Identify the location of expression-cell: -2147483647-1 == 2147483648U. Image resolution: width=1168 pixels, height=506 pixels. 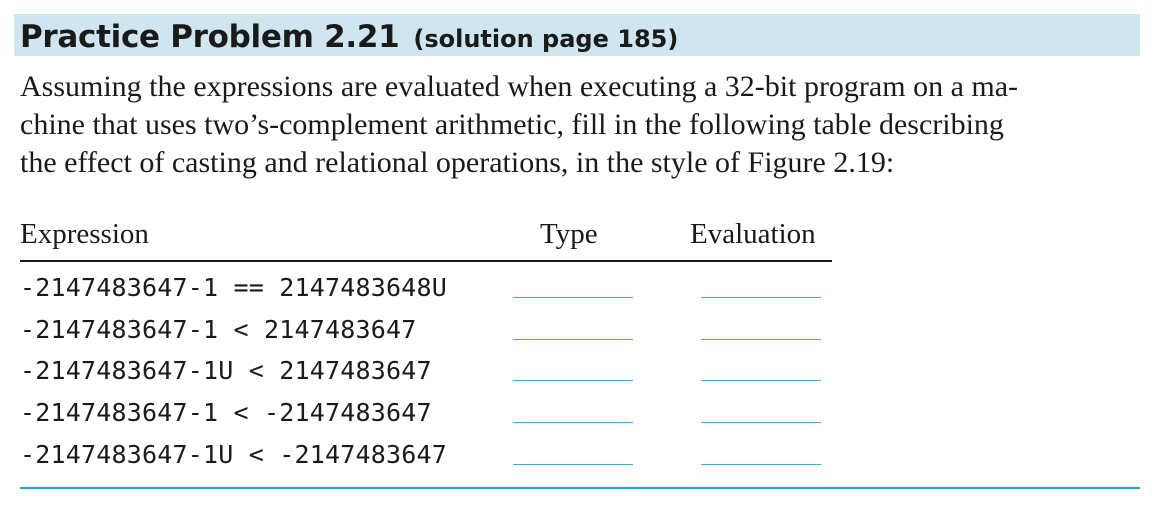
(234, 287).